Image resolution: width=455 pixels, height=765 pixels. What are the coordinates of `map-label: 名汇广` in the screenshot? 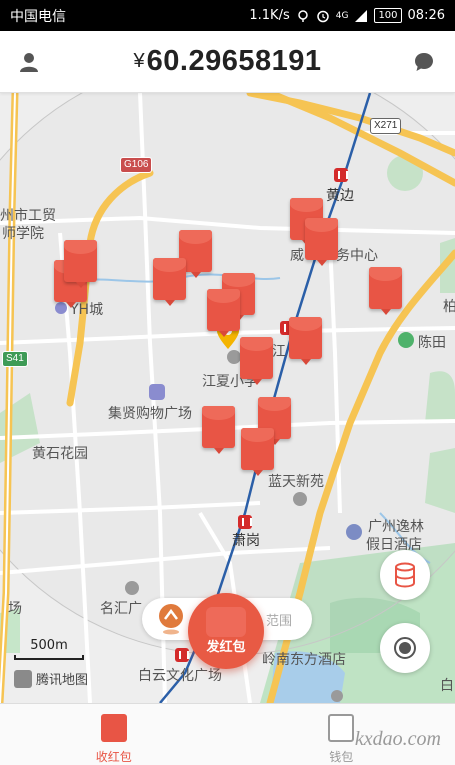 It's located at (121, 609).